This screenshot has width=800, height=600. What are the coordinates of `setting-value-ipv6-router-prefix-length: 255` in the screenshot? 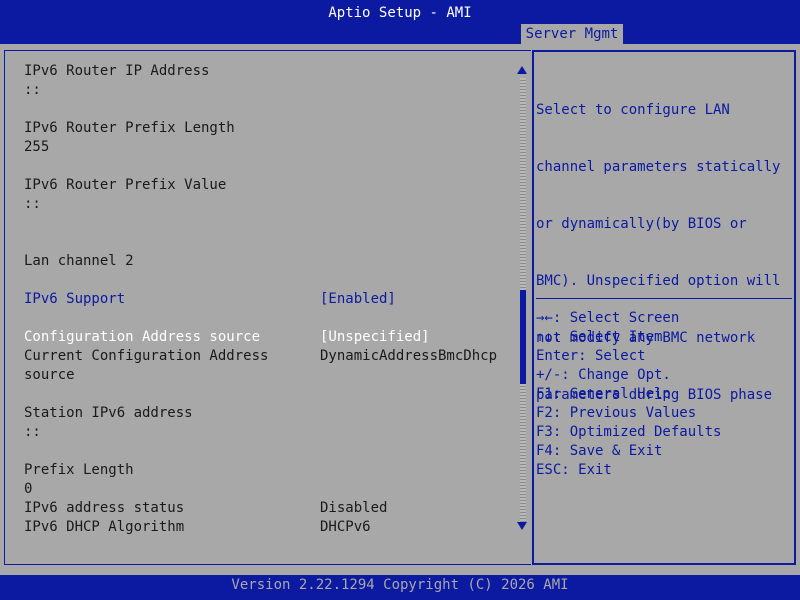 It's located at (37, 147).